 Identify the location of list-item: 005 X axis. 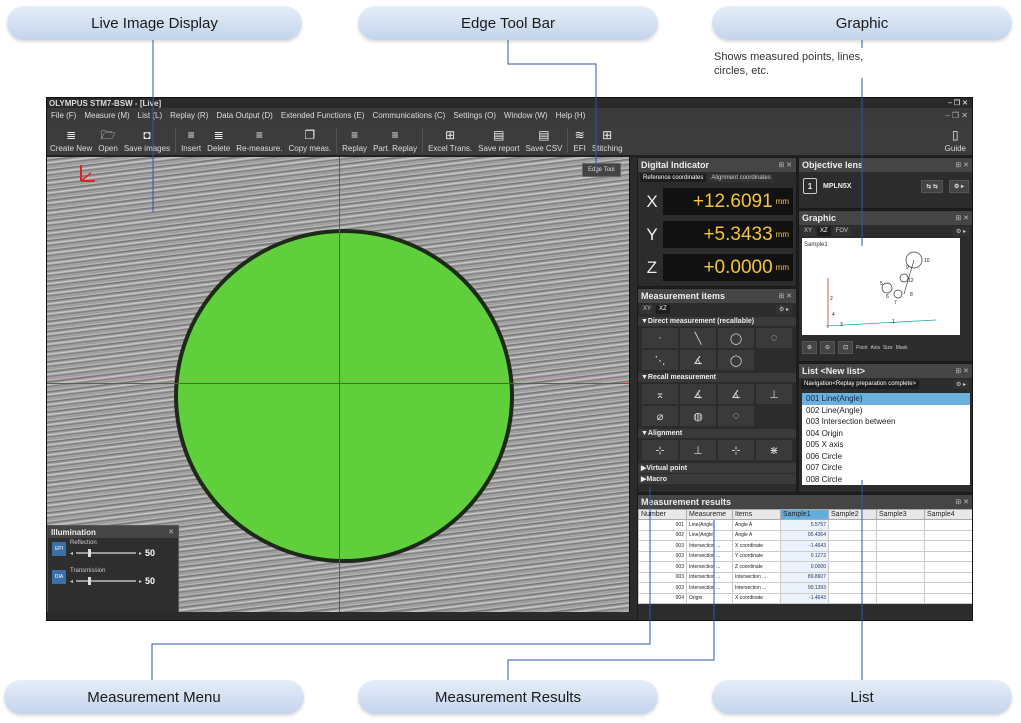
(886, 445).